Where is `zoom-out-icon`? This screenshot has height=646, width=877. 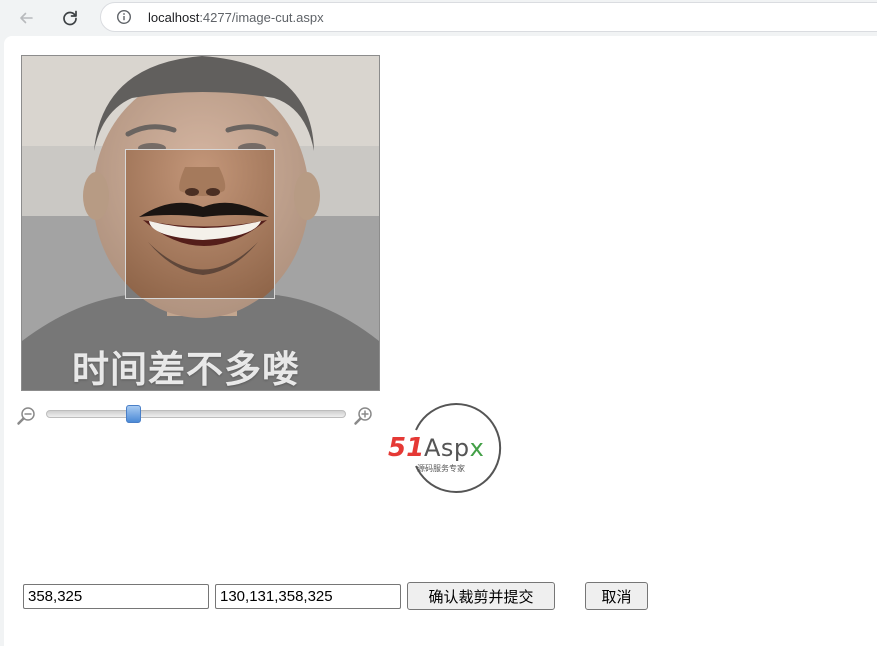
zoom-out-icon is located at coordinates (27, 416).